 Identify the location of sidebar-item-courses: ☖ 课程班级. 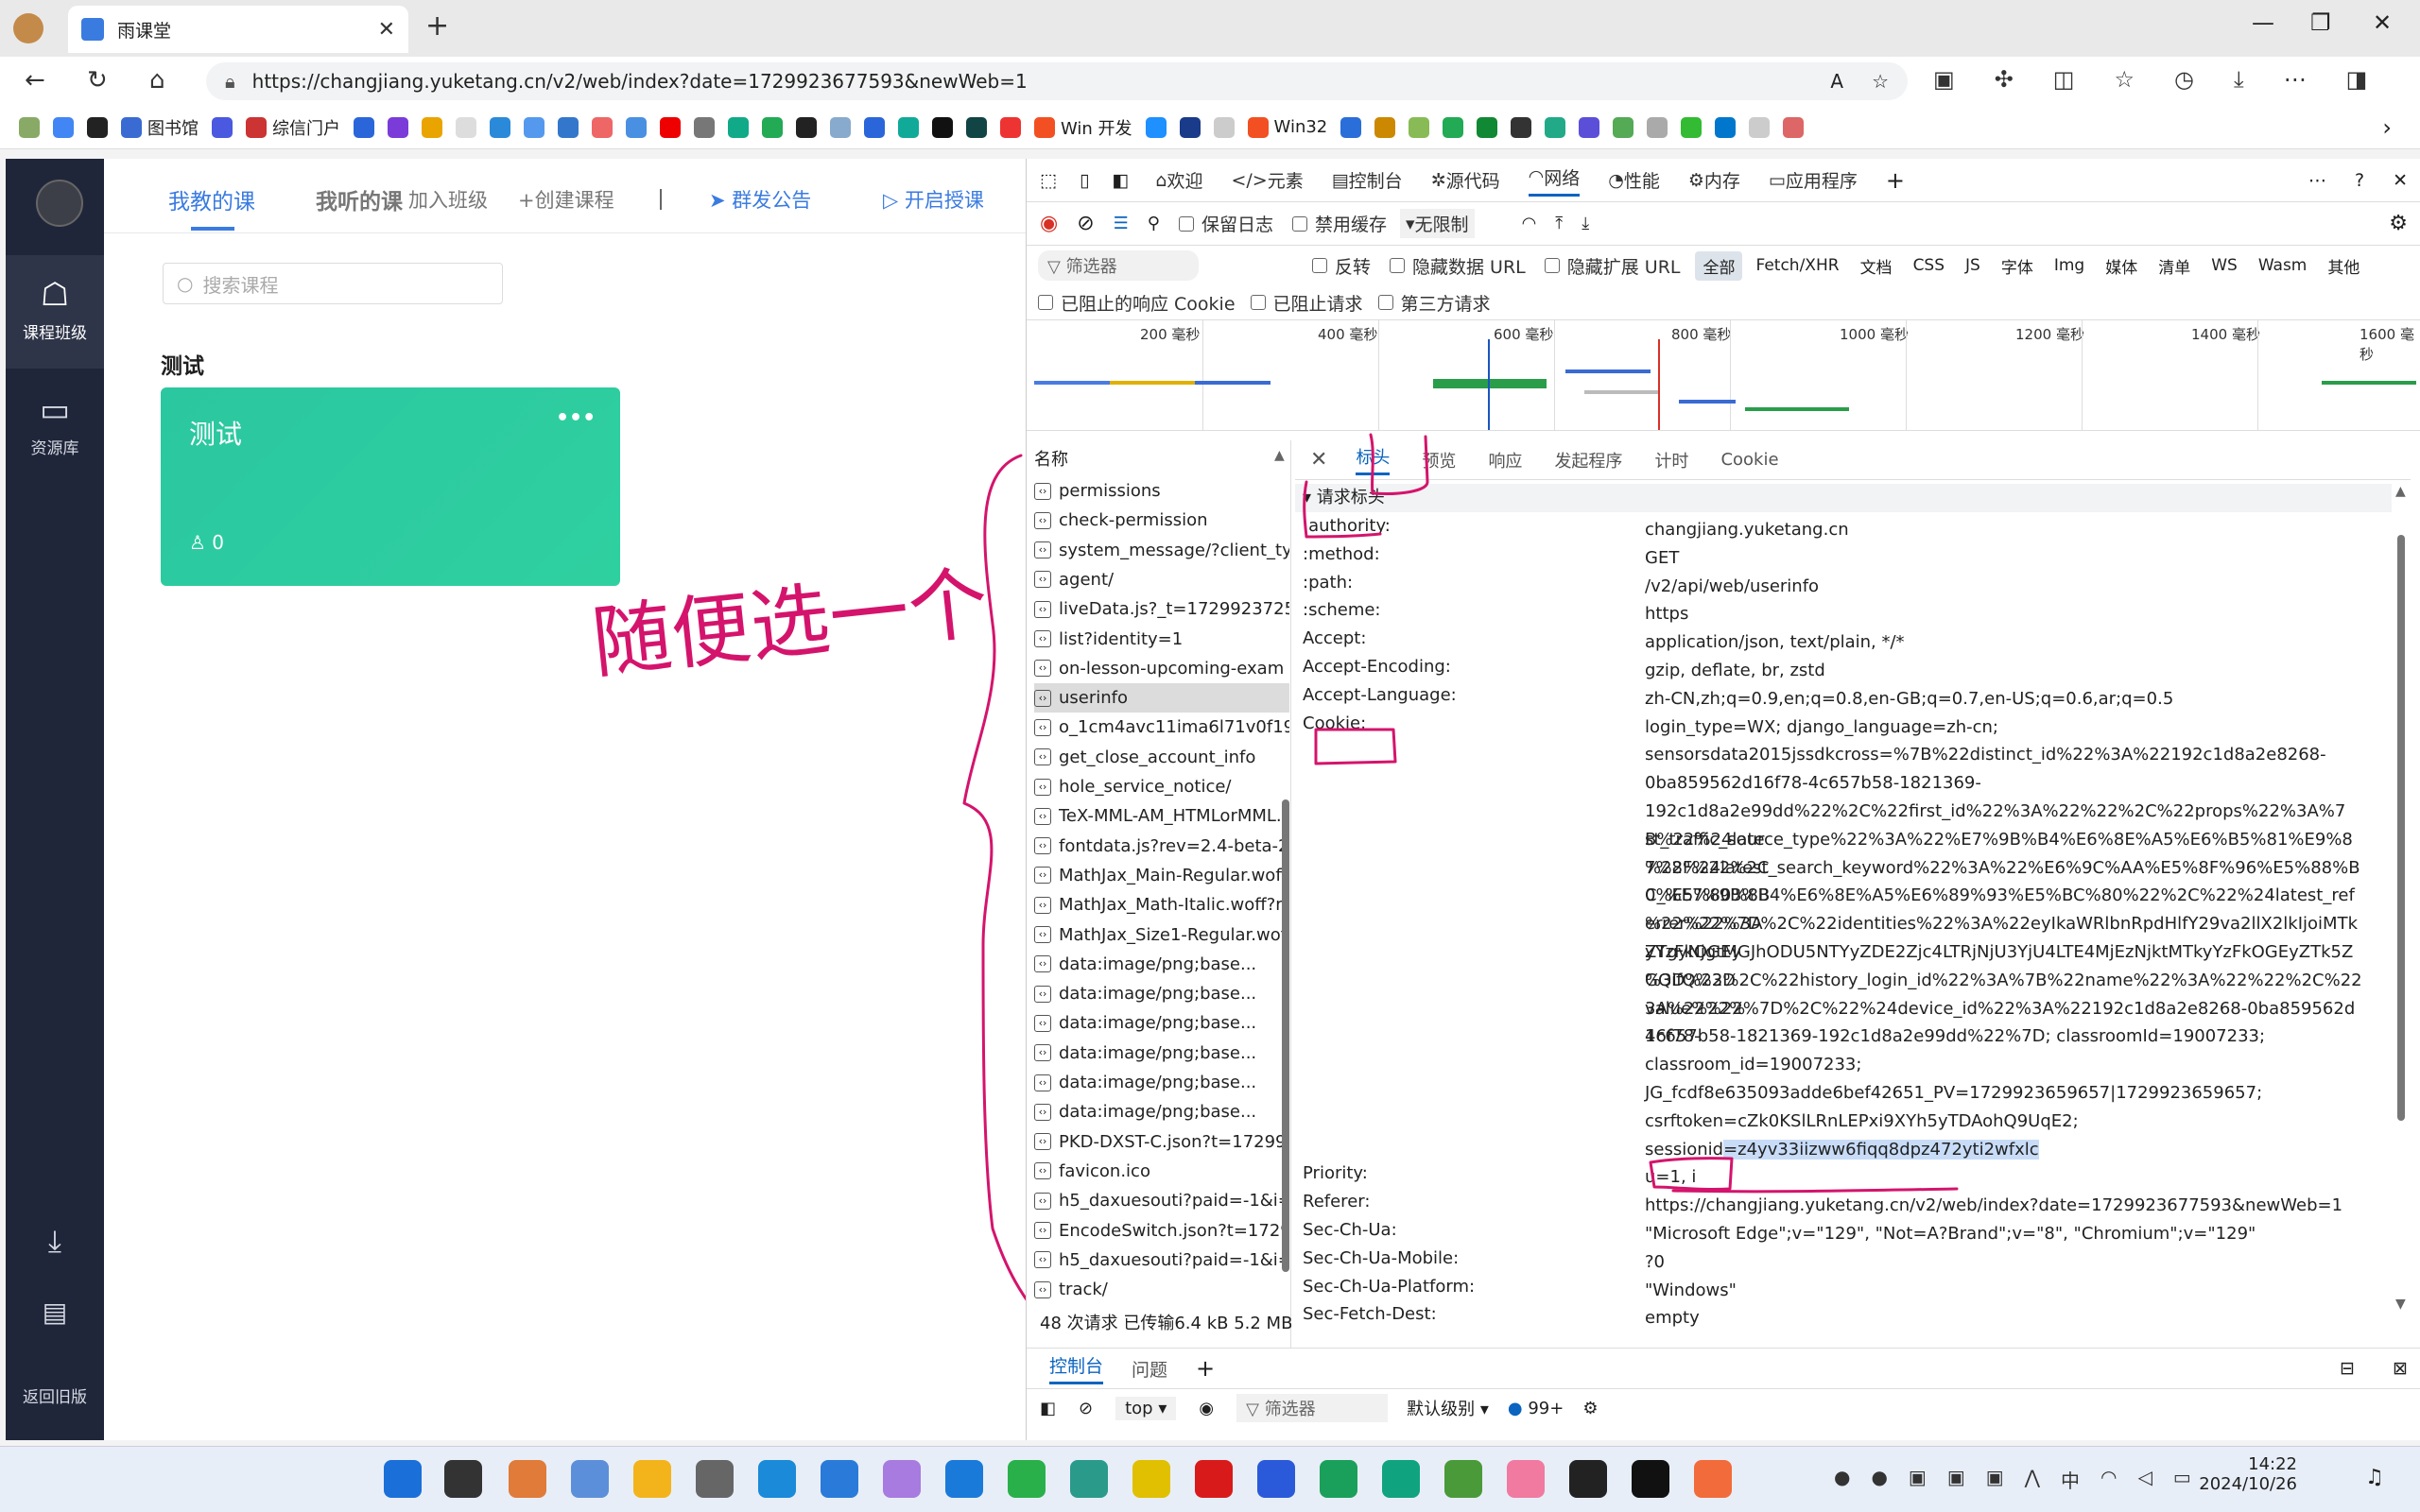
(55, 312).